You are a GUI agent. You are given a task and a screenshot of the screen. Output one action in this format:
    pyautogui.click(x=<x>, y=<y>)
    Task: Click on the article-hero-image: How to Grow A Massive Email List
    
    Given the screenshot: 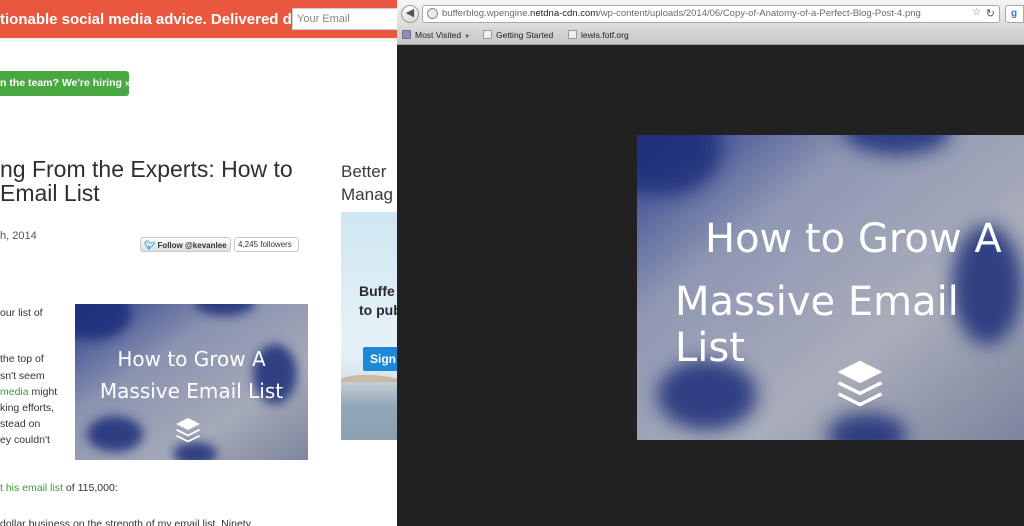 What is the action you would take?
    pyautogui.click(x=191, y=382)
    